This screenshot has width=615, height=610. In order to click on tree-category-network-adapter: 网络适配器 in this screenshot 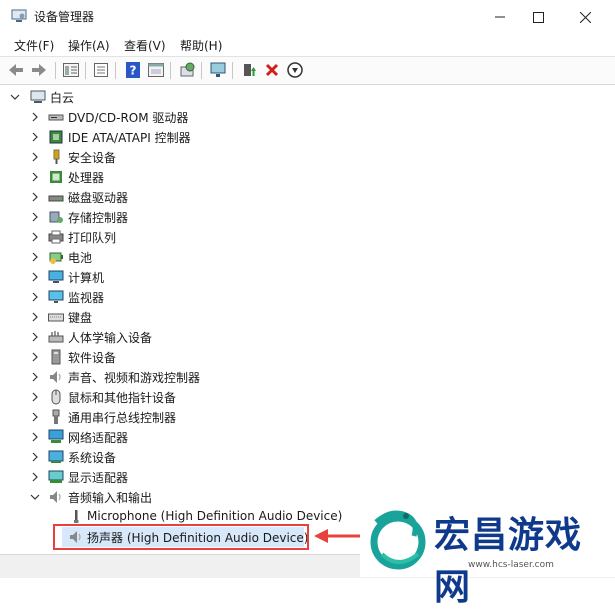, I will do `click(150, 437)`.